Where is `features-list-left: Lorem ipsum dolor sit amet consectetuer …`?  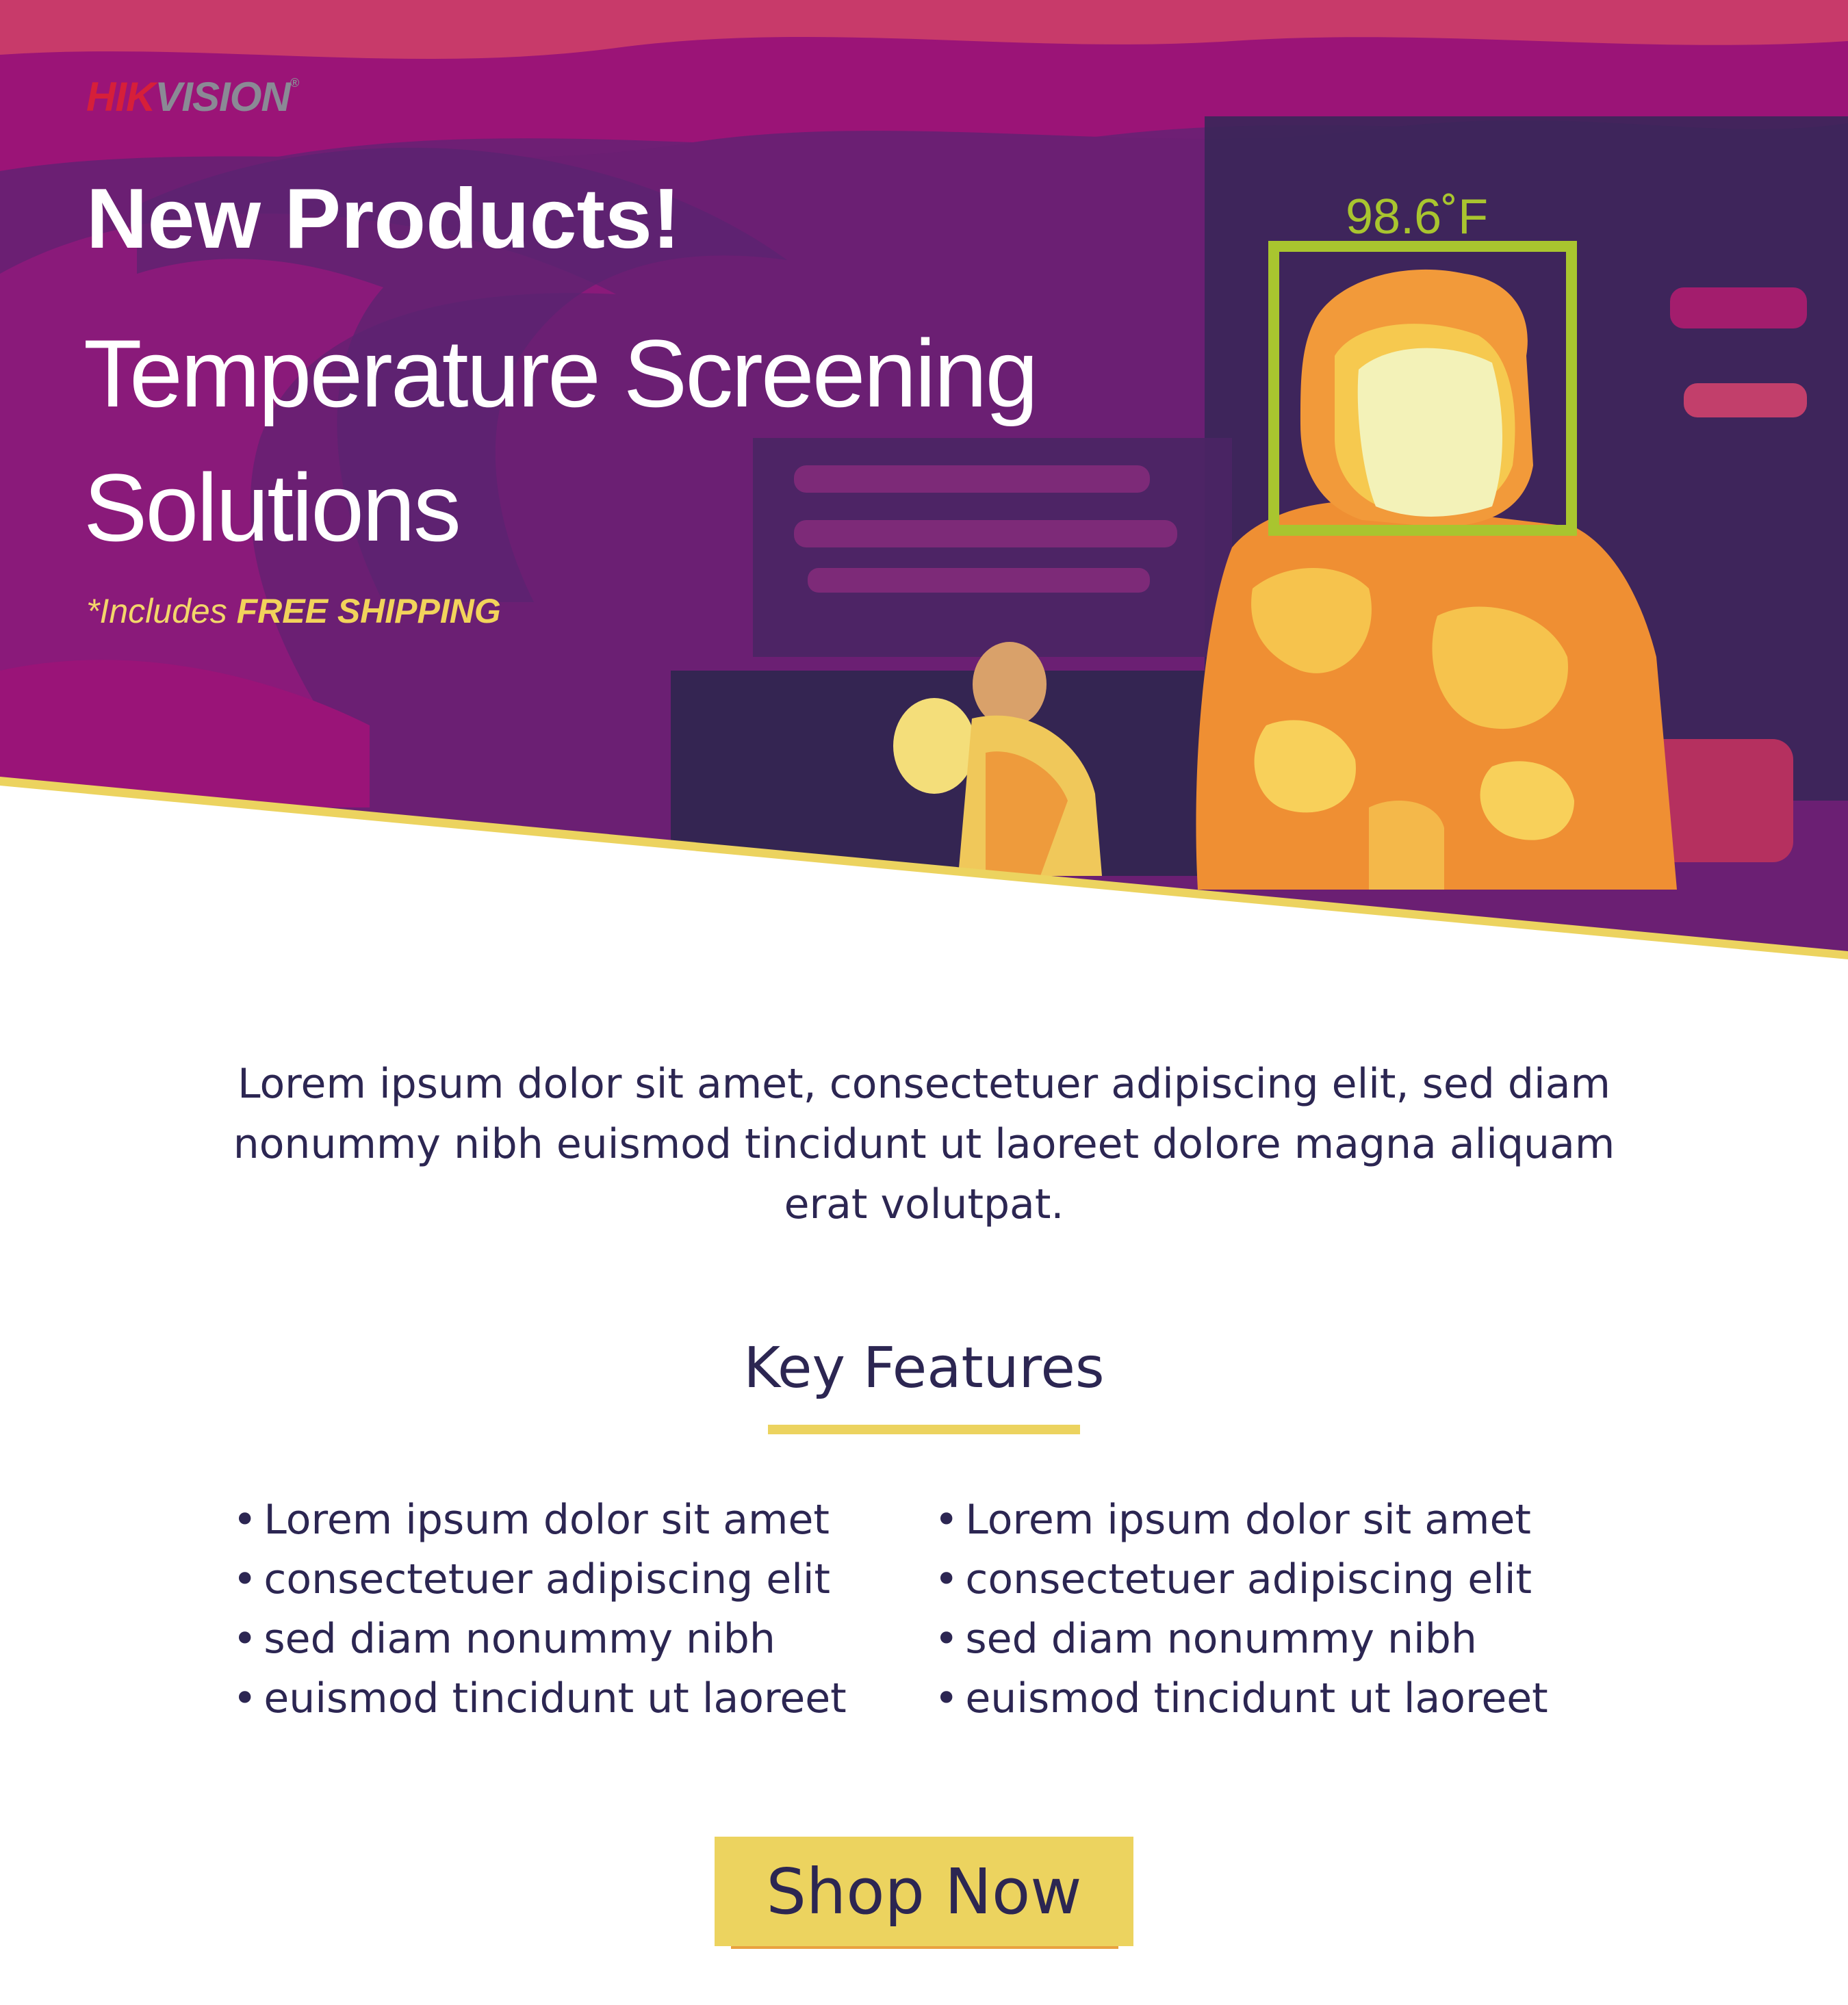
features-list-left: Lorem ipsum dolor sit amet consectetuer … is located at coordinates (540, 1609).